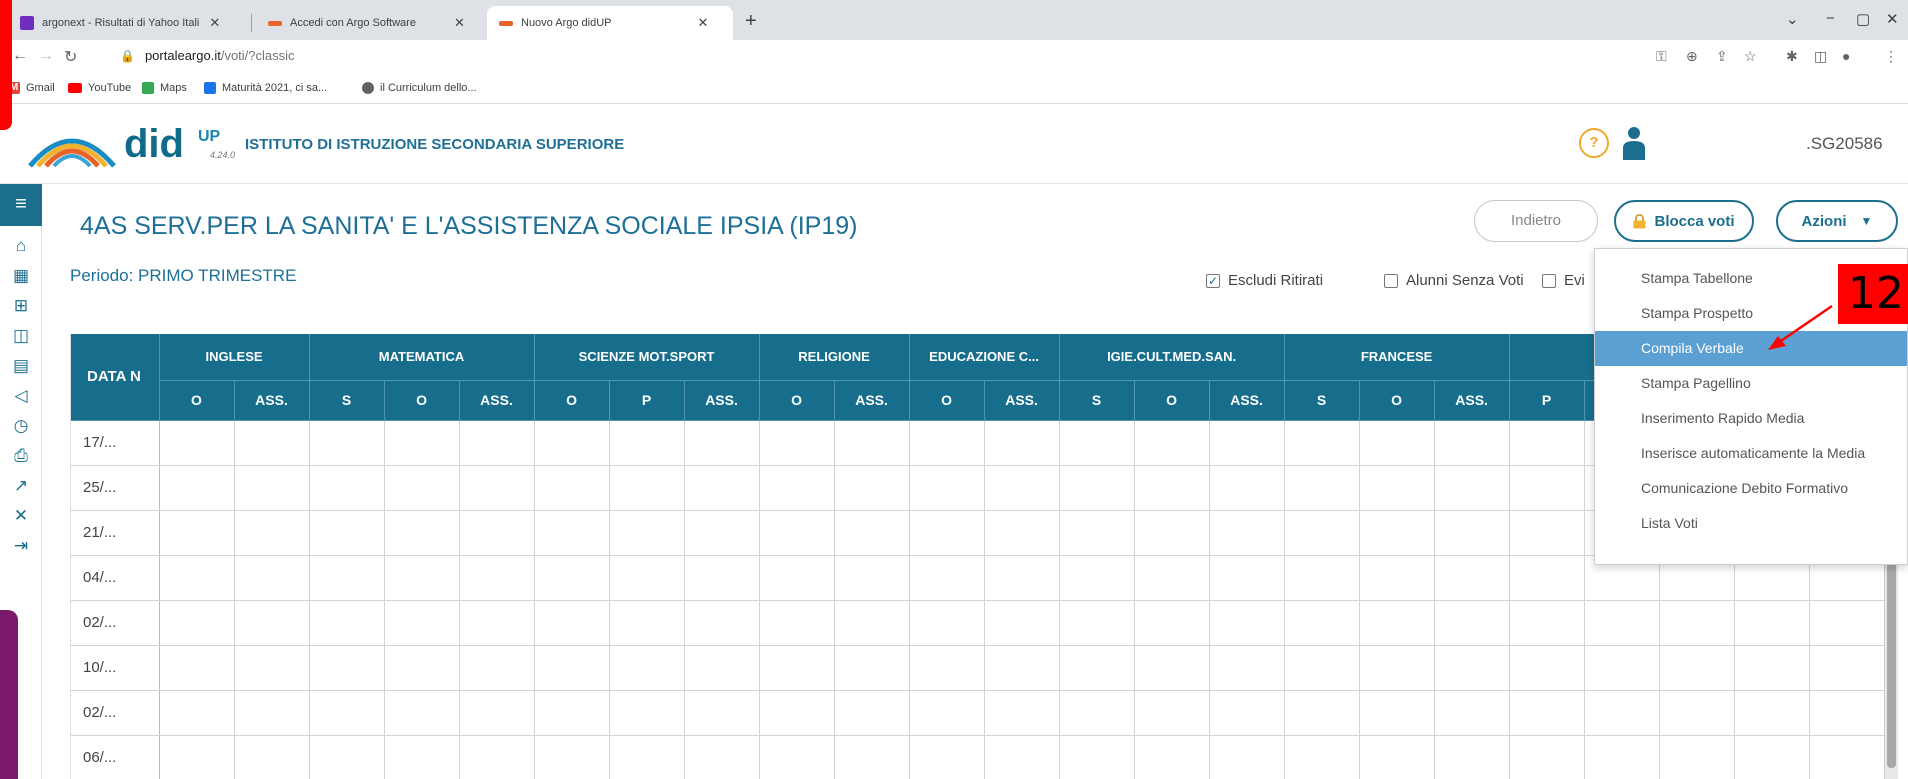 The height and width of the screenshot is (779, 1908). Describe the element at coordinates (1661, 56) in the screenshot. I see `key-icon: ⚿` at that location.